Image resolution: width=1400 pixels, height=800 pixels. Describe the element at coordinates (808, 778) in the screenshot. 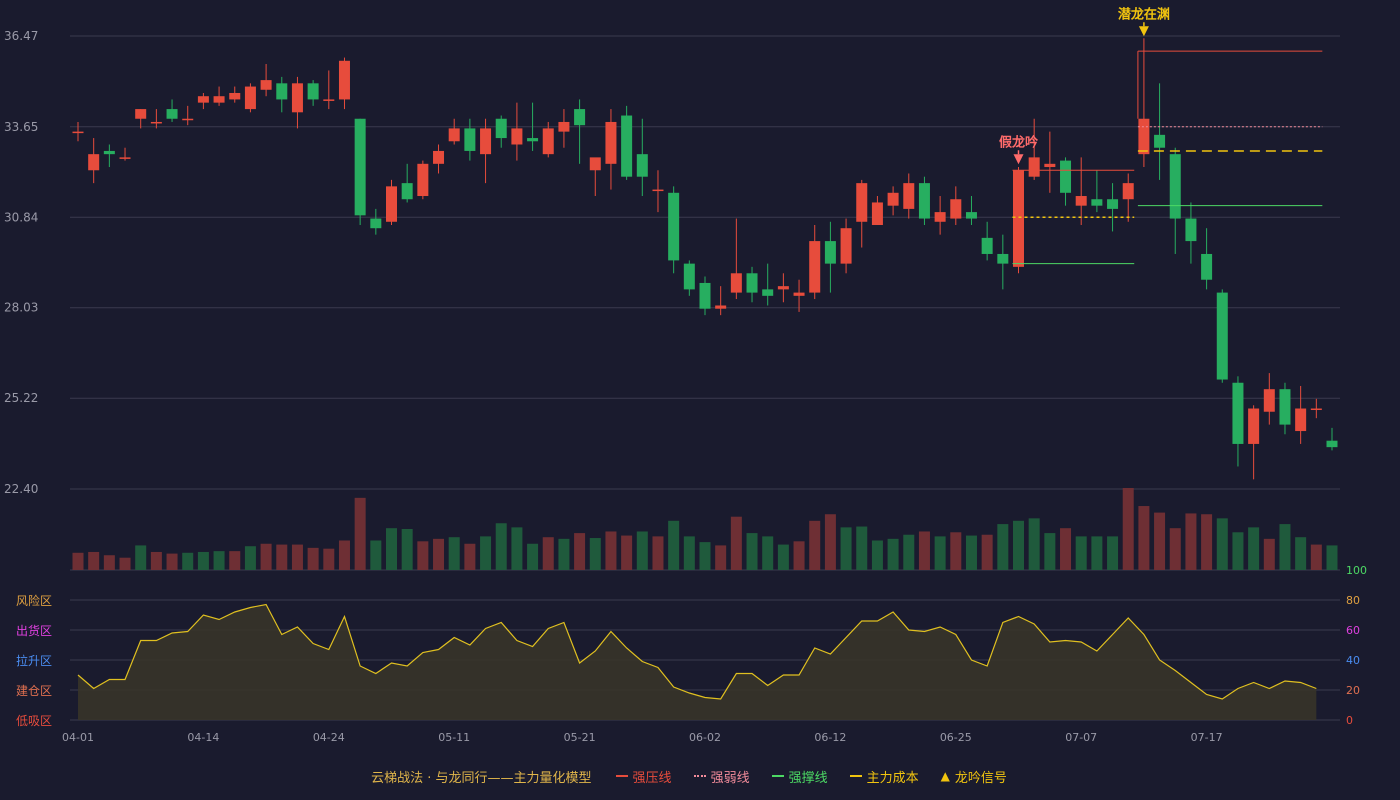

I see `legend-label-support: 强撑线` at that location.